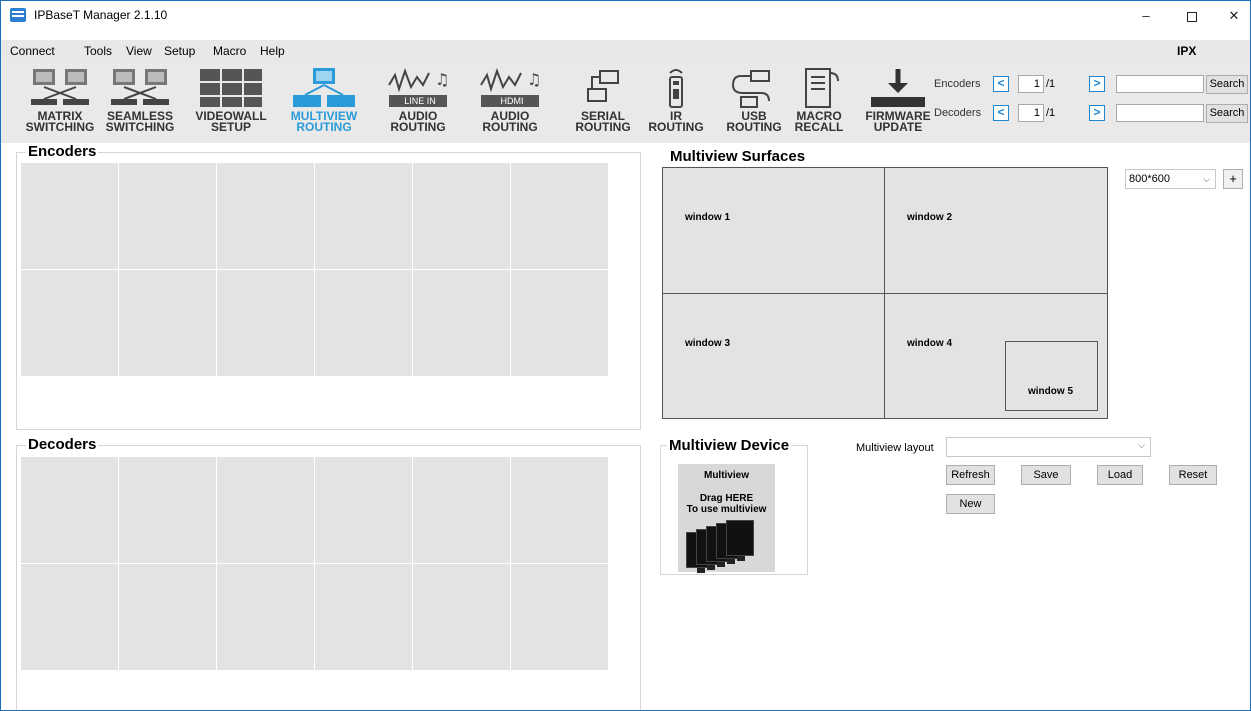 This screenshot has height=711, width=1251. I want to click on tool-matrix-switching: MATRIX SWITCHING, so click(60, 101).